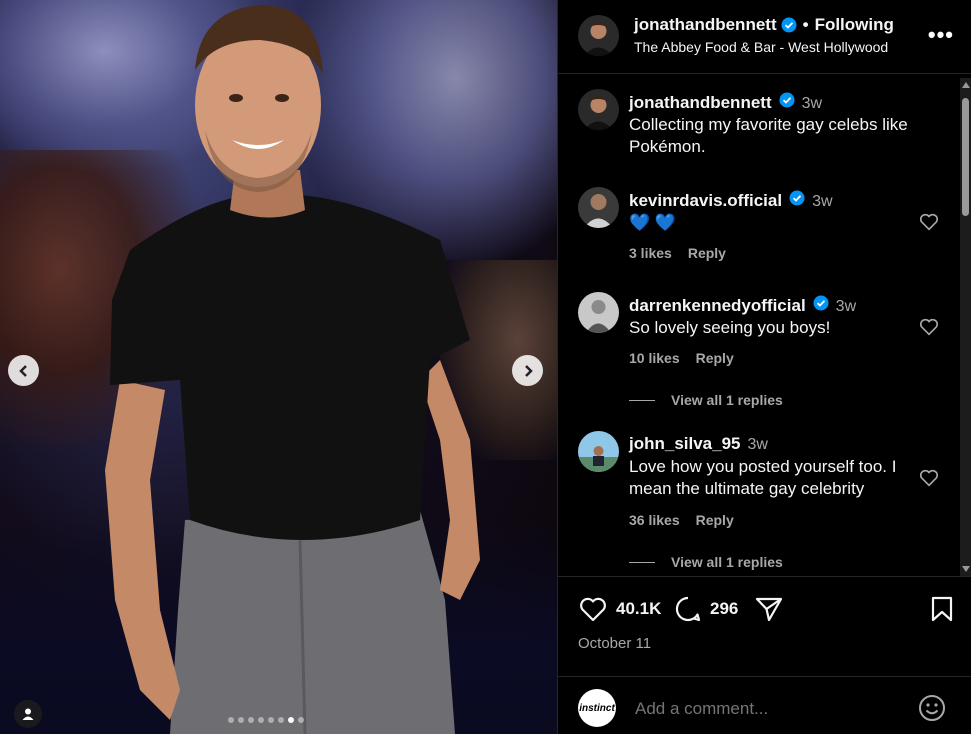  What do you see at coordinates (717, 306) in the screenshot?
I see `commenter-username: darrenkennedyofficial` at bounding box center [717, 306].